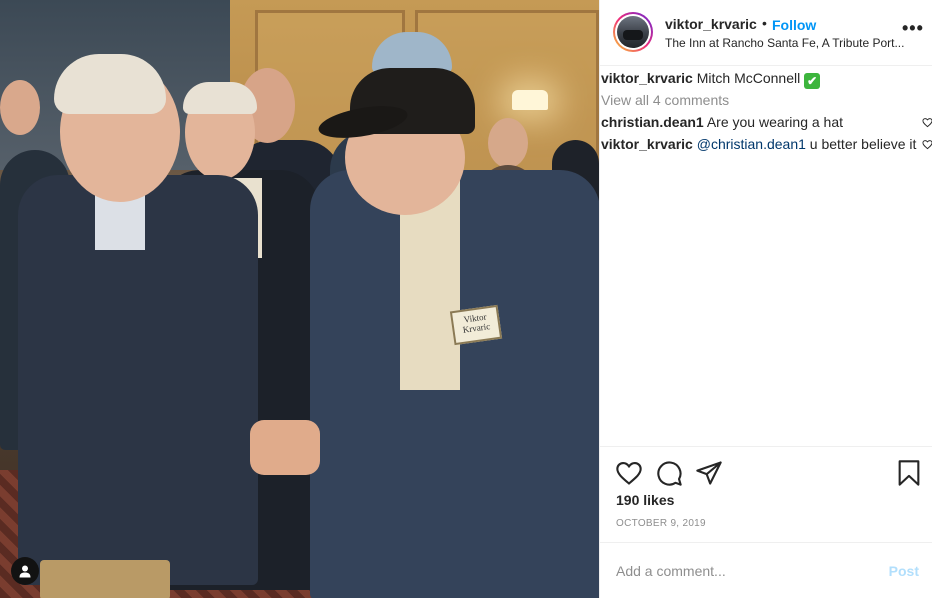  I want to click on comment-text: Are you wearing a hat, so click(775, 122).